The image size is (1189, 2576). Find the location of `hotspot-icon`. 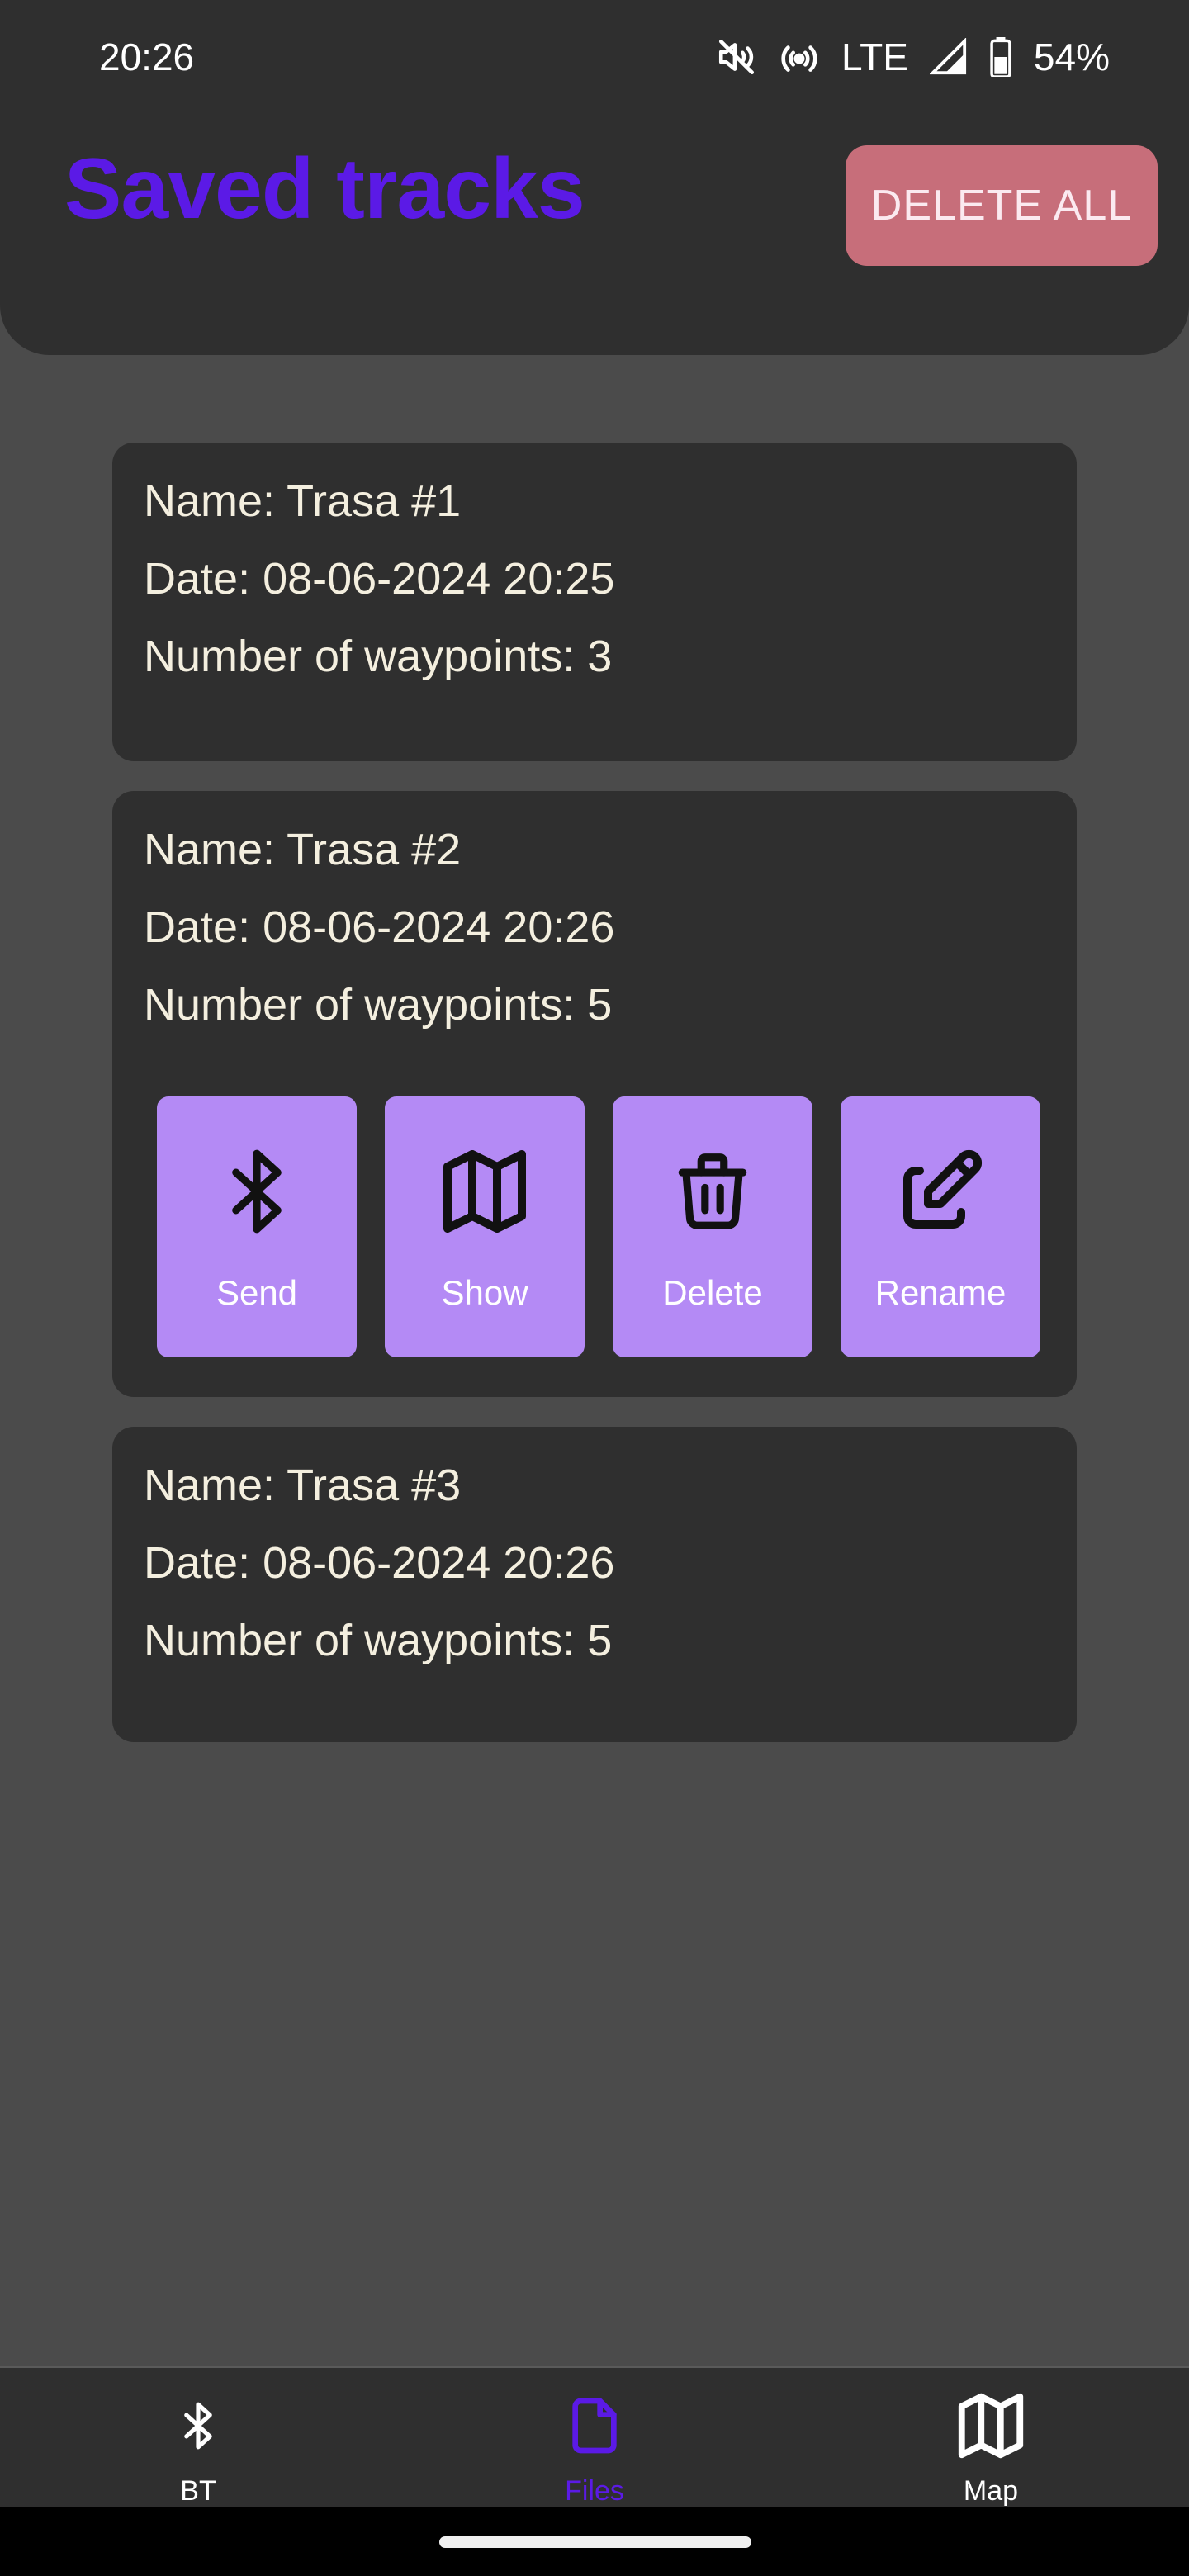

hotspot-icon is located at coordinates (799, 57).